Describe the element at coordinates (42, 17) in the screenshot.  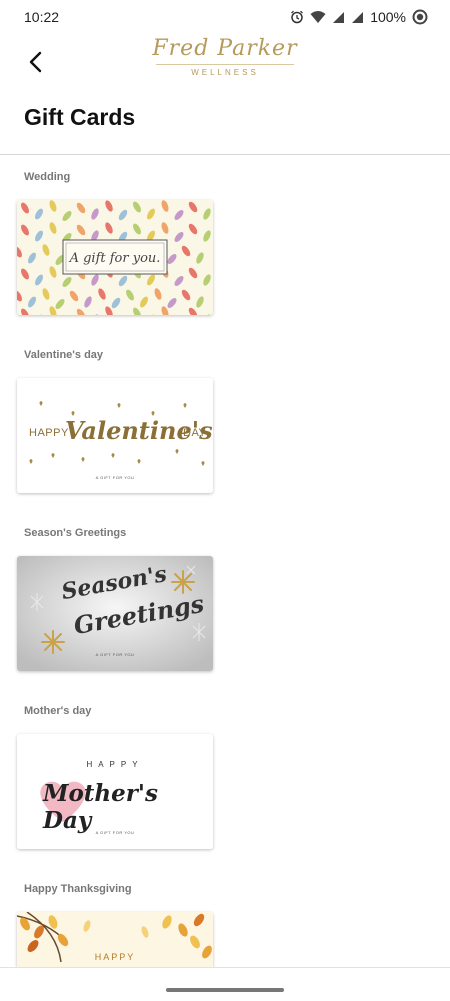
I see `status-time: 10:22` at that location.